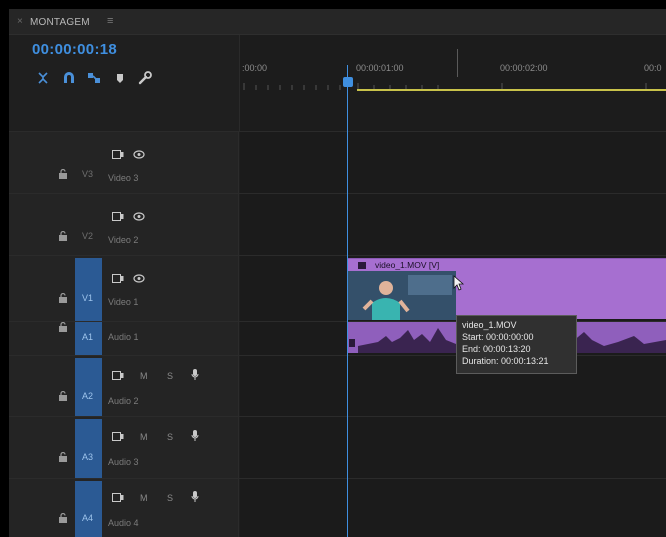 This screenshot has height=537, width=666. I want to click on track-target-label: A2, so click(87, 396).